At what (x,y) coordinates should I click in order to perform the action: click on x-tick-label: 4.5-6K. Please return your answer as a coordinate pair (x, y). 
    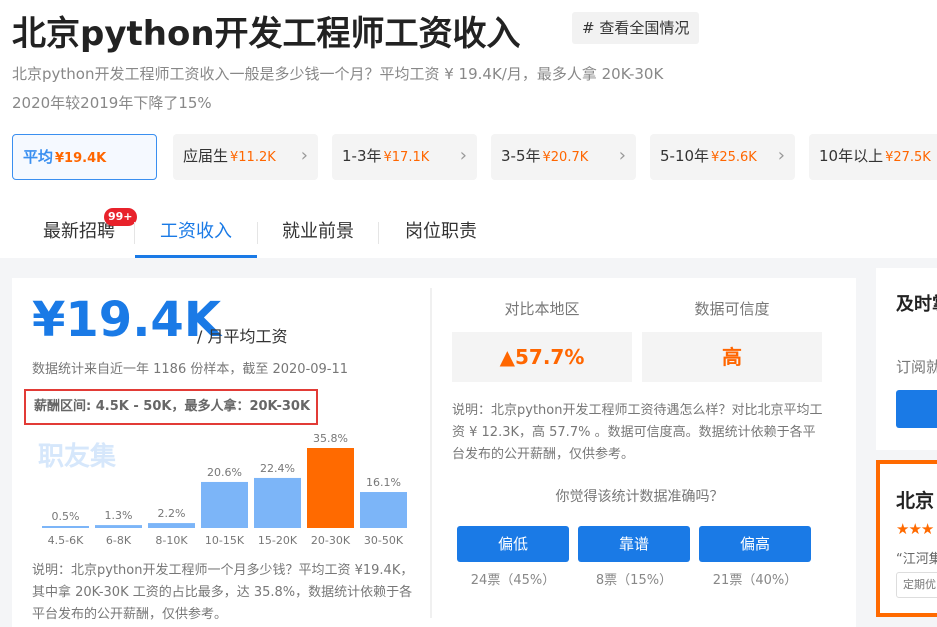
    Looking at the image, I should click on (66, 540).